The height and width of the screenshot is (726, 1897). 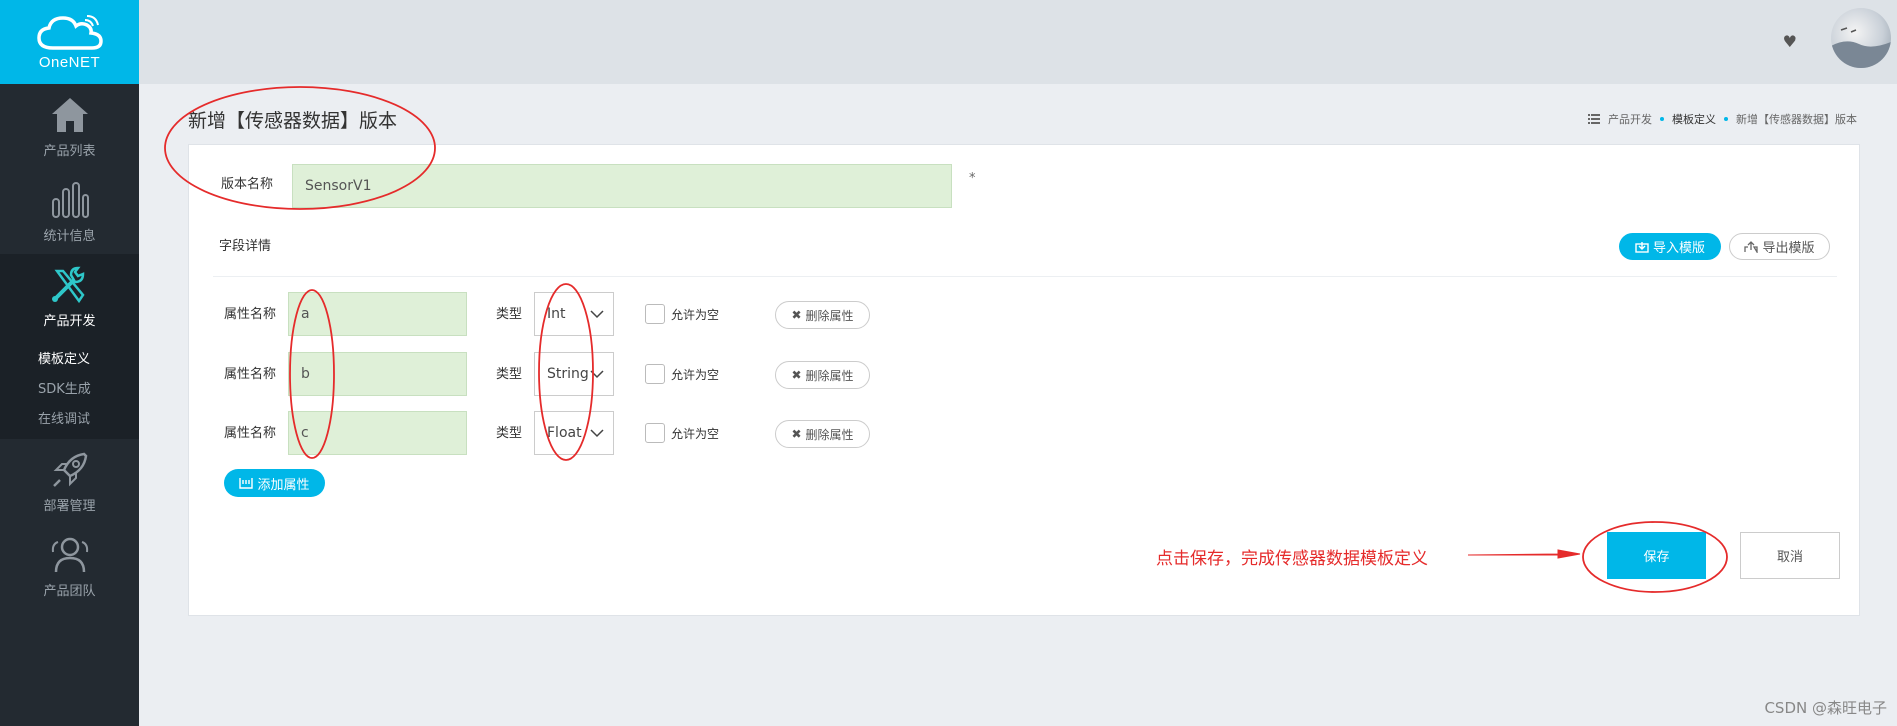 What do you see at coordinates (1861, 47) in the screenshot?
I see `avatar-image` at bounding box center [1861, 47].